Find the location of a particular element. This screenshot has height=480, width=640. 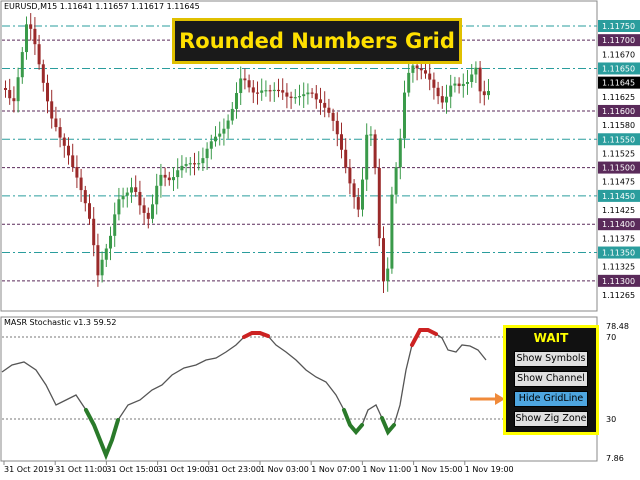

price-label: 1.11375 is located at coordinates (618, 238).